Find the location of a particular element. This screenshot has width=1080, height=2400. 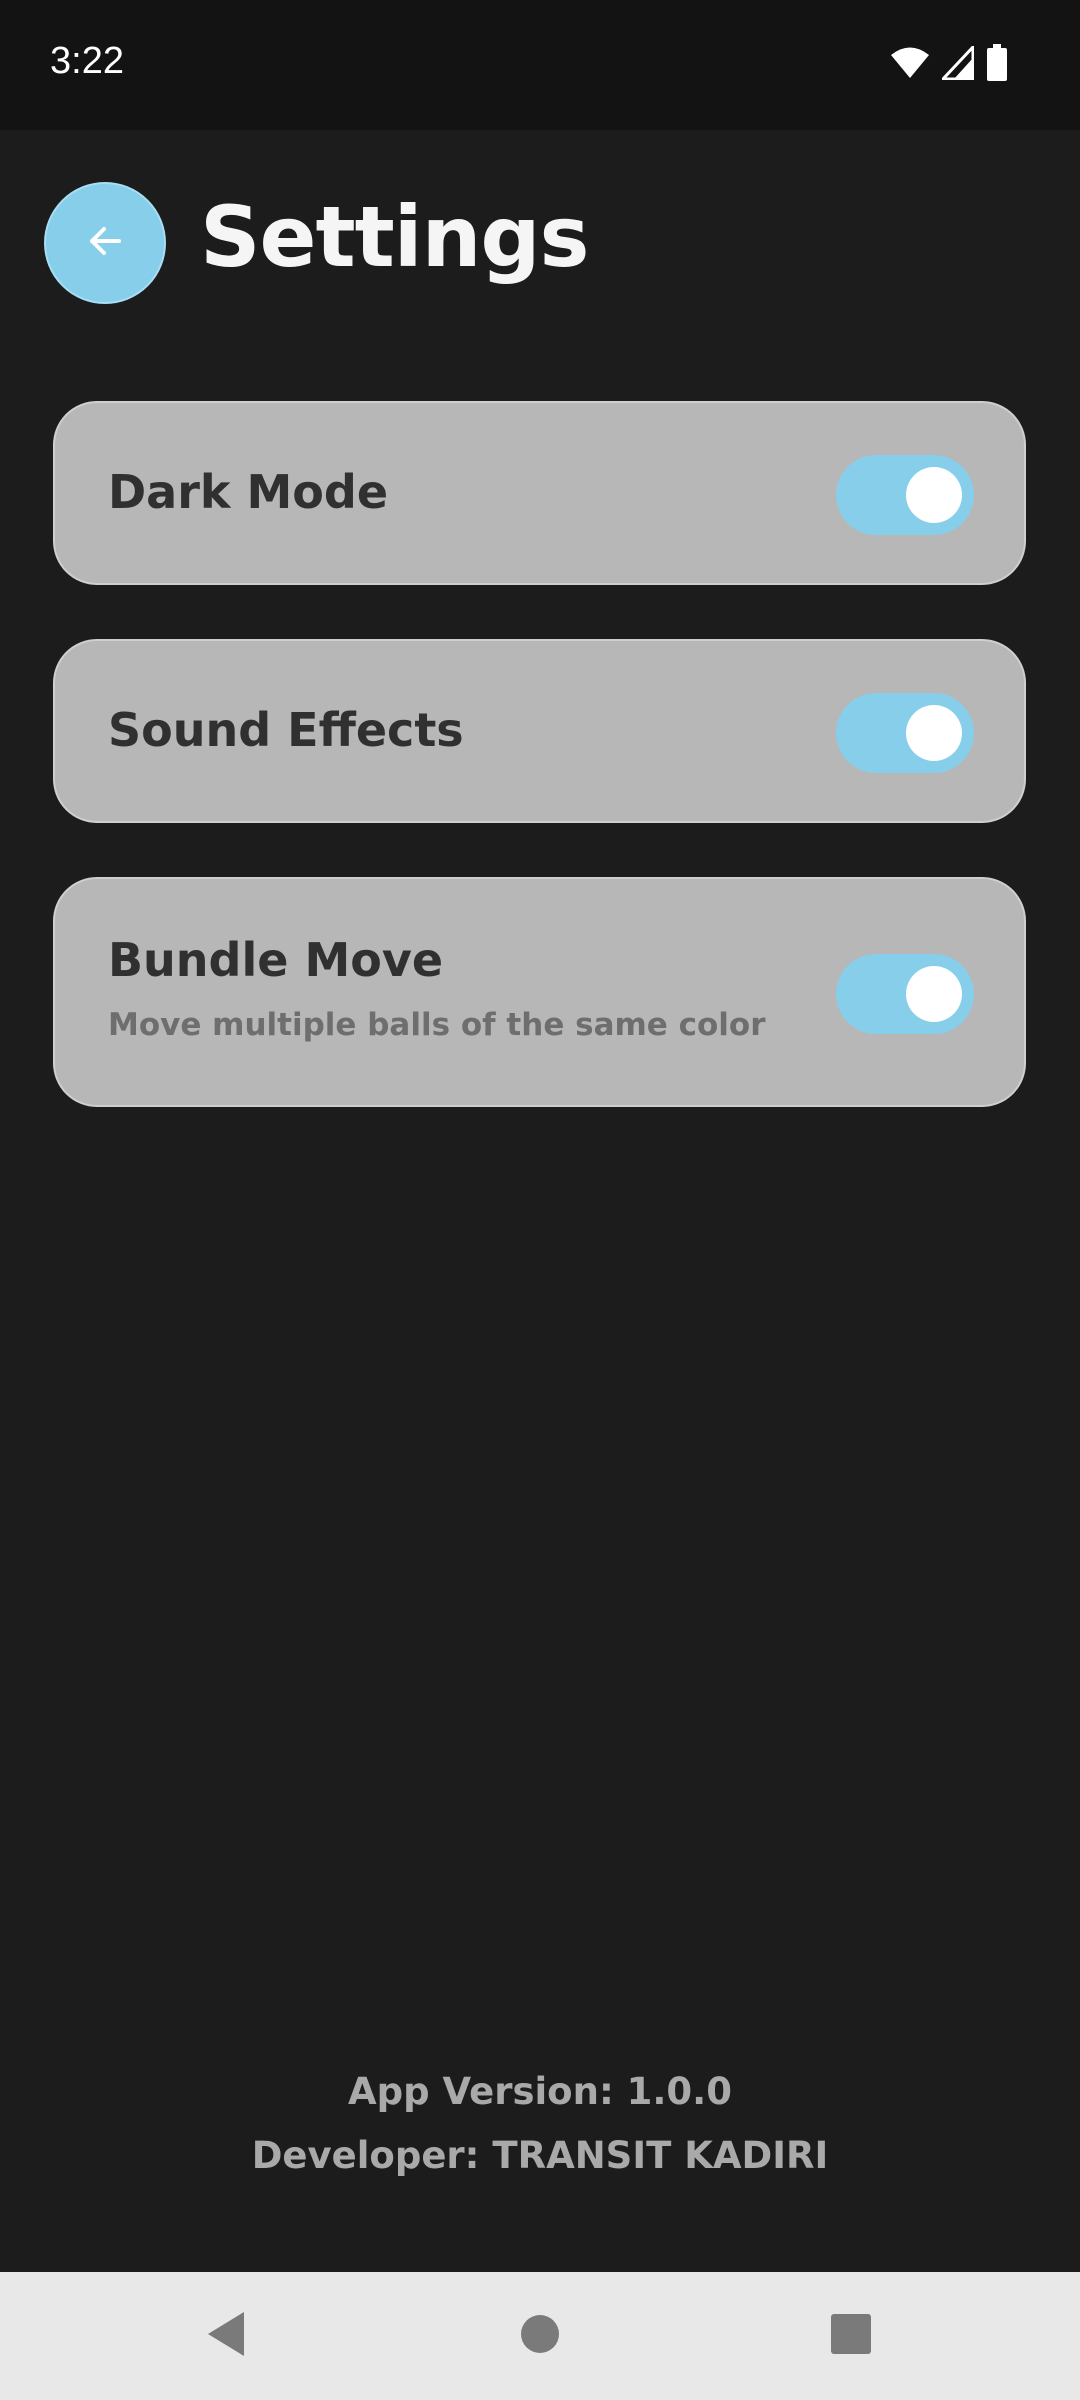

setting-title: Dark Mode is located at coordinates (248, 492).